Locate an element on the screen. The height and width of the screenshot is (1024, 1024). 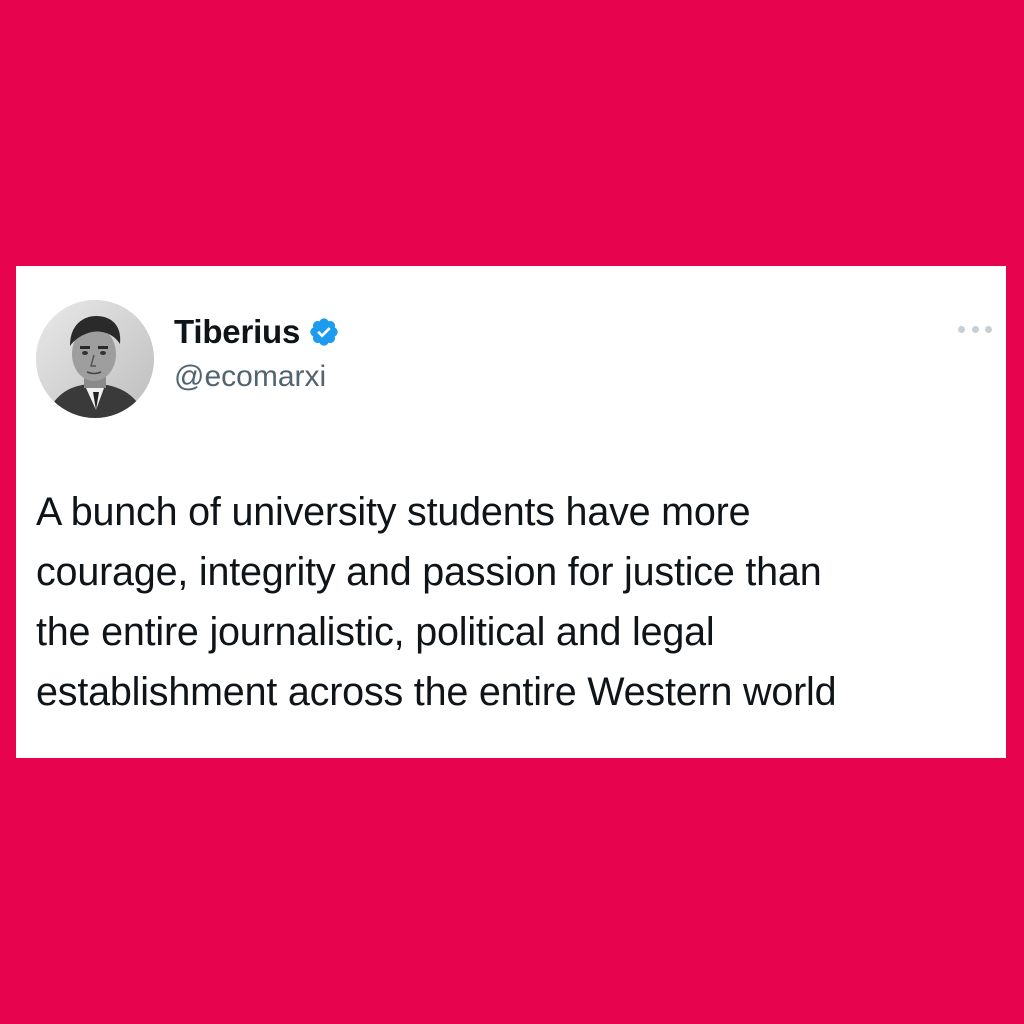
user-handle: @ecomarxi is located at coordinates (257, 377).